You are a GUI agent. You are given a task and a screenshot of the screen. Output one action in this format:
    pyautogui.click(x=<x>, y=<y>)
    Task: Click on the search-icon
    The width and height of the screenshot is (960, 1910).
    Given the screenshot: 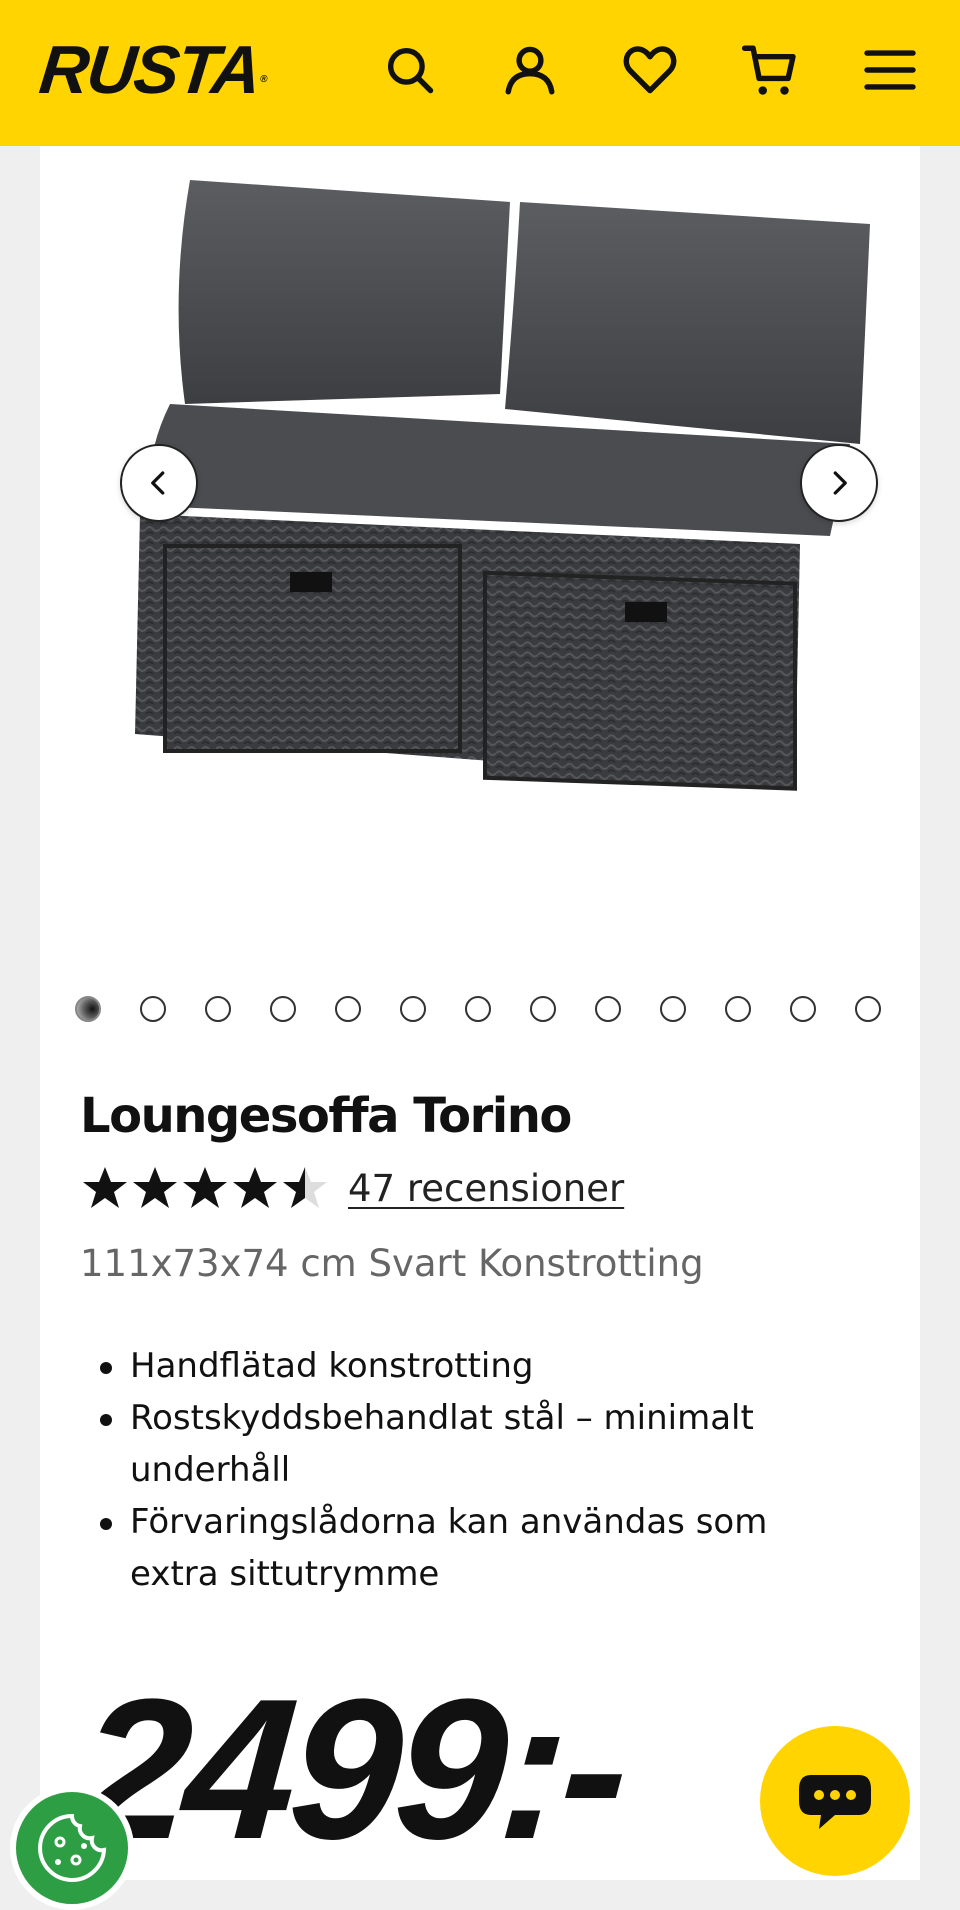 What is the action you would take?
    pyautogui.click(x=410, y=70)
    